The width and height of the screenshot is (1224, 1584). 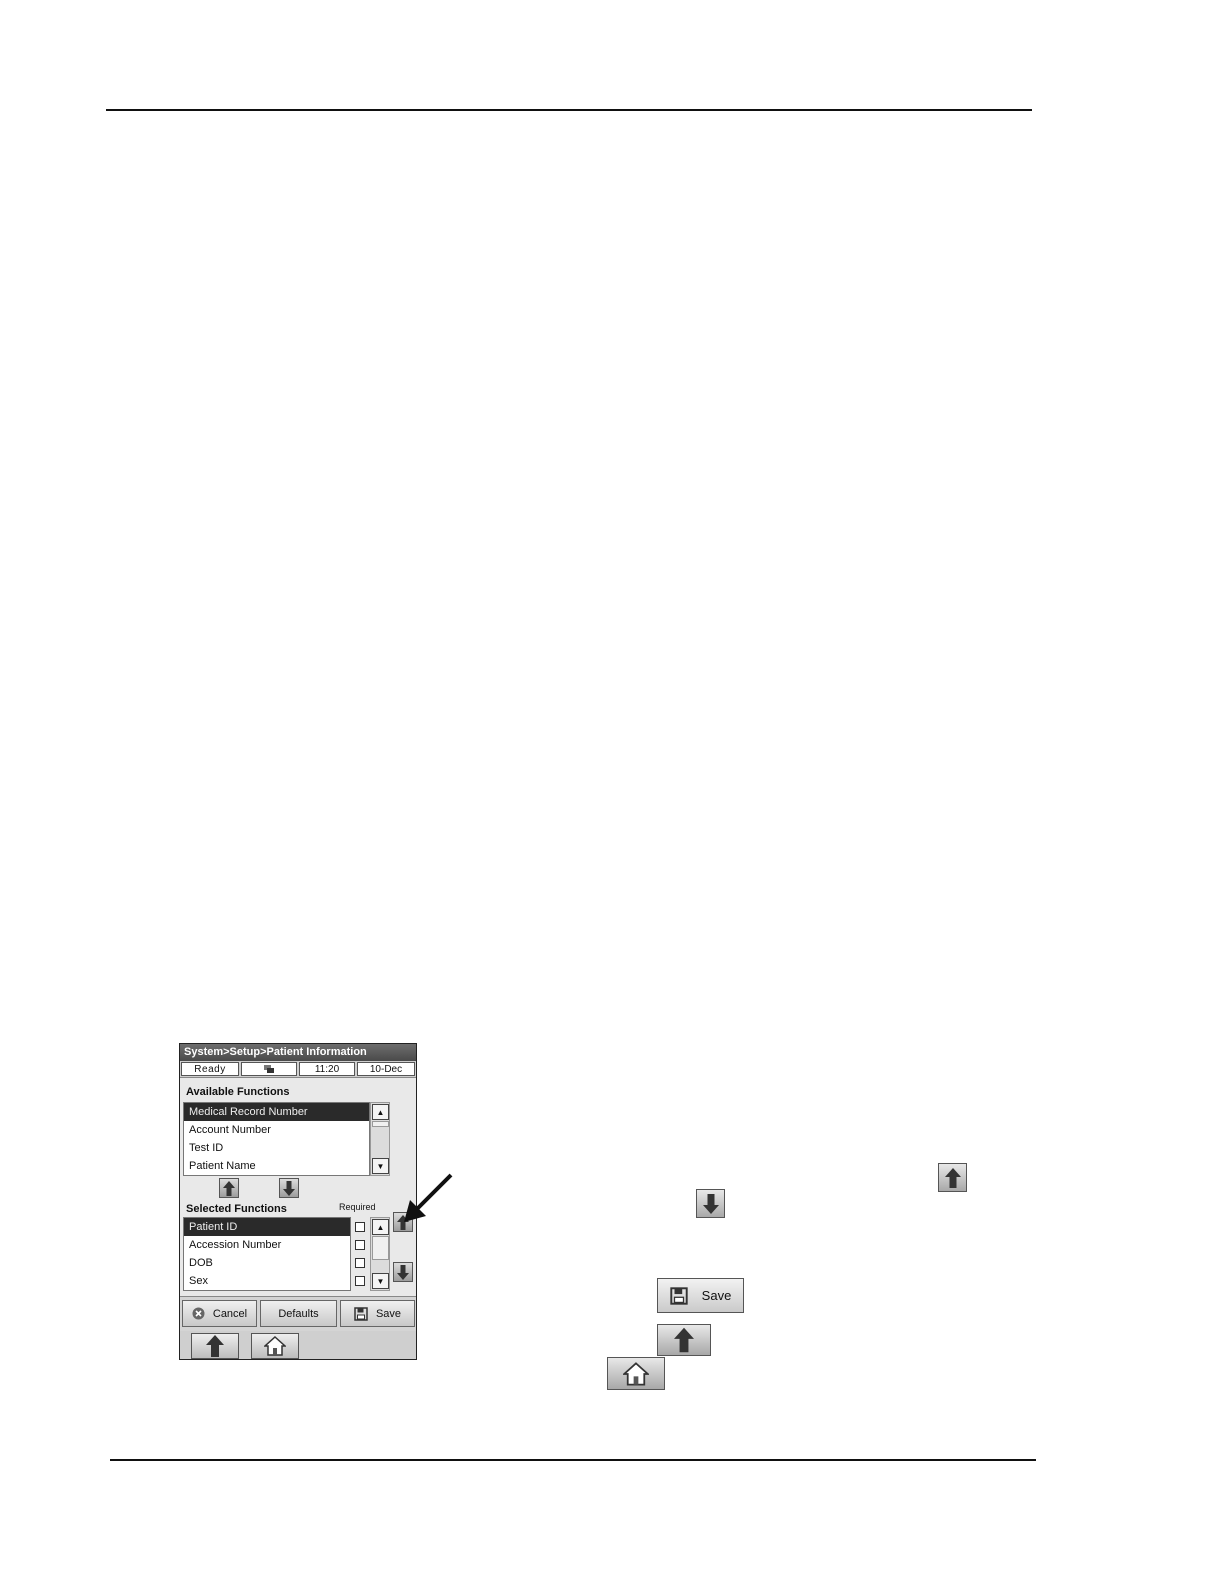 I want to click on defaults-button: Defaults, so click(x=298, y=1313).